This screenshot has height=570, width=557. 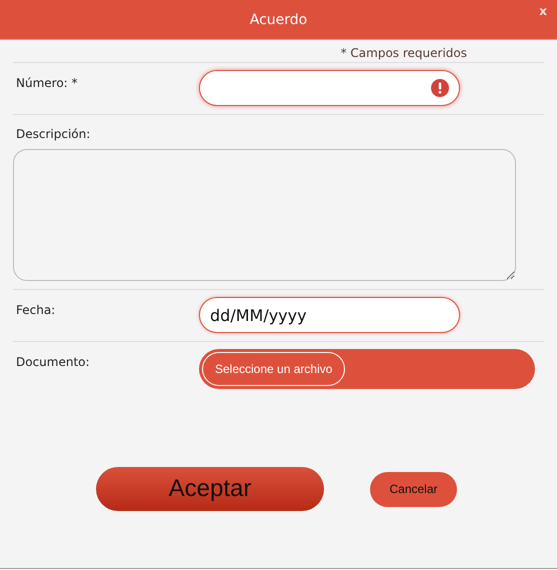 I want to click on field-label: Descripción:, so click(x=53, y=134).